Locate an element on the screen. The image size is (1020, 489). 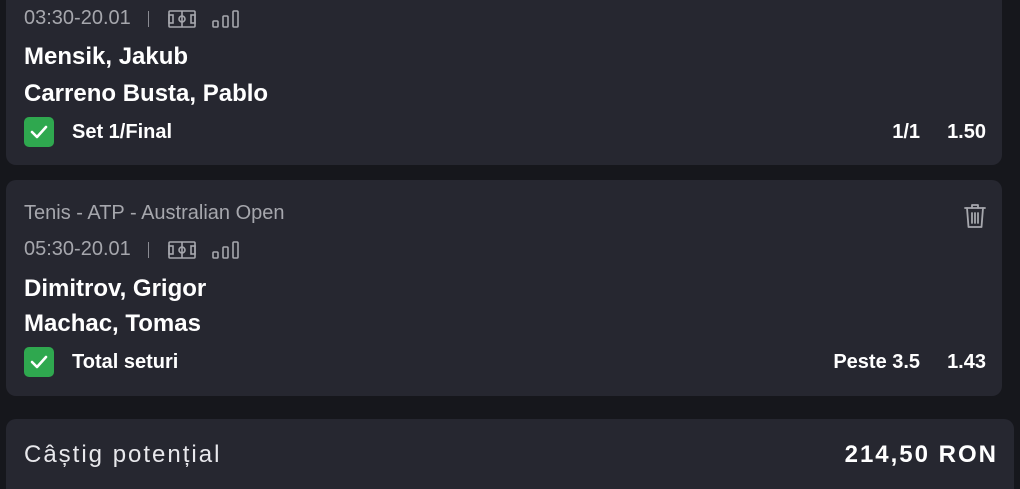
event-meta: 05:30-20.01 is located at coordinates (132, 249).